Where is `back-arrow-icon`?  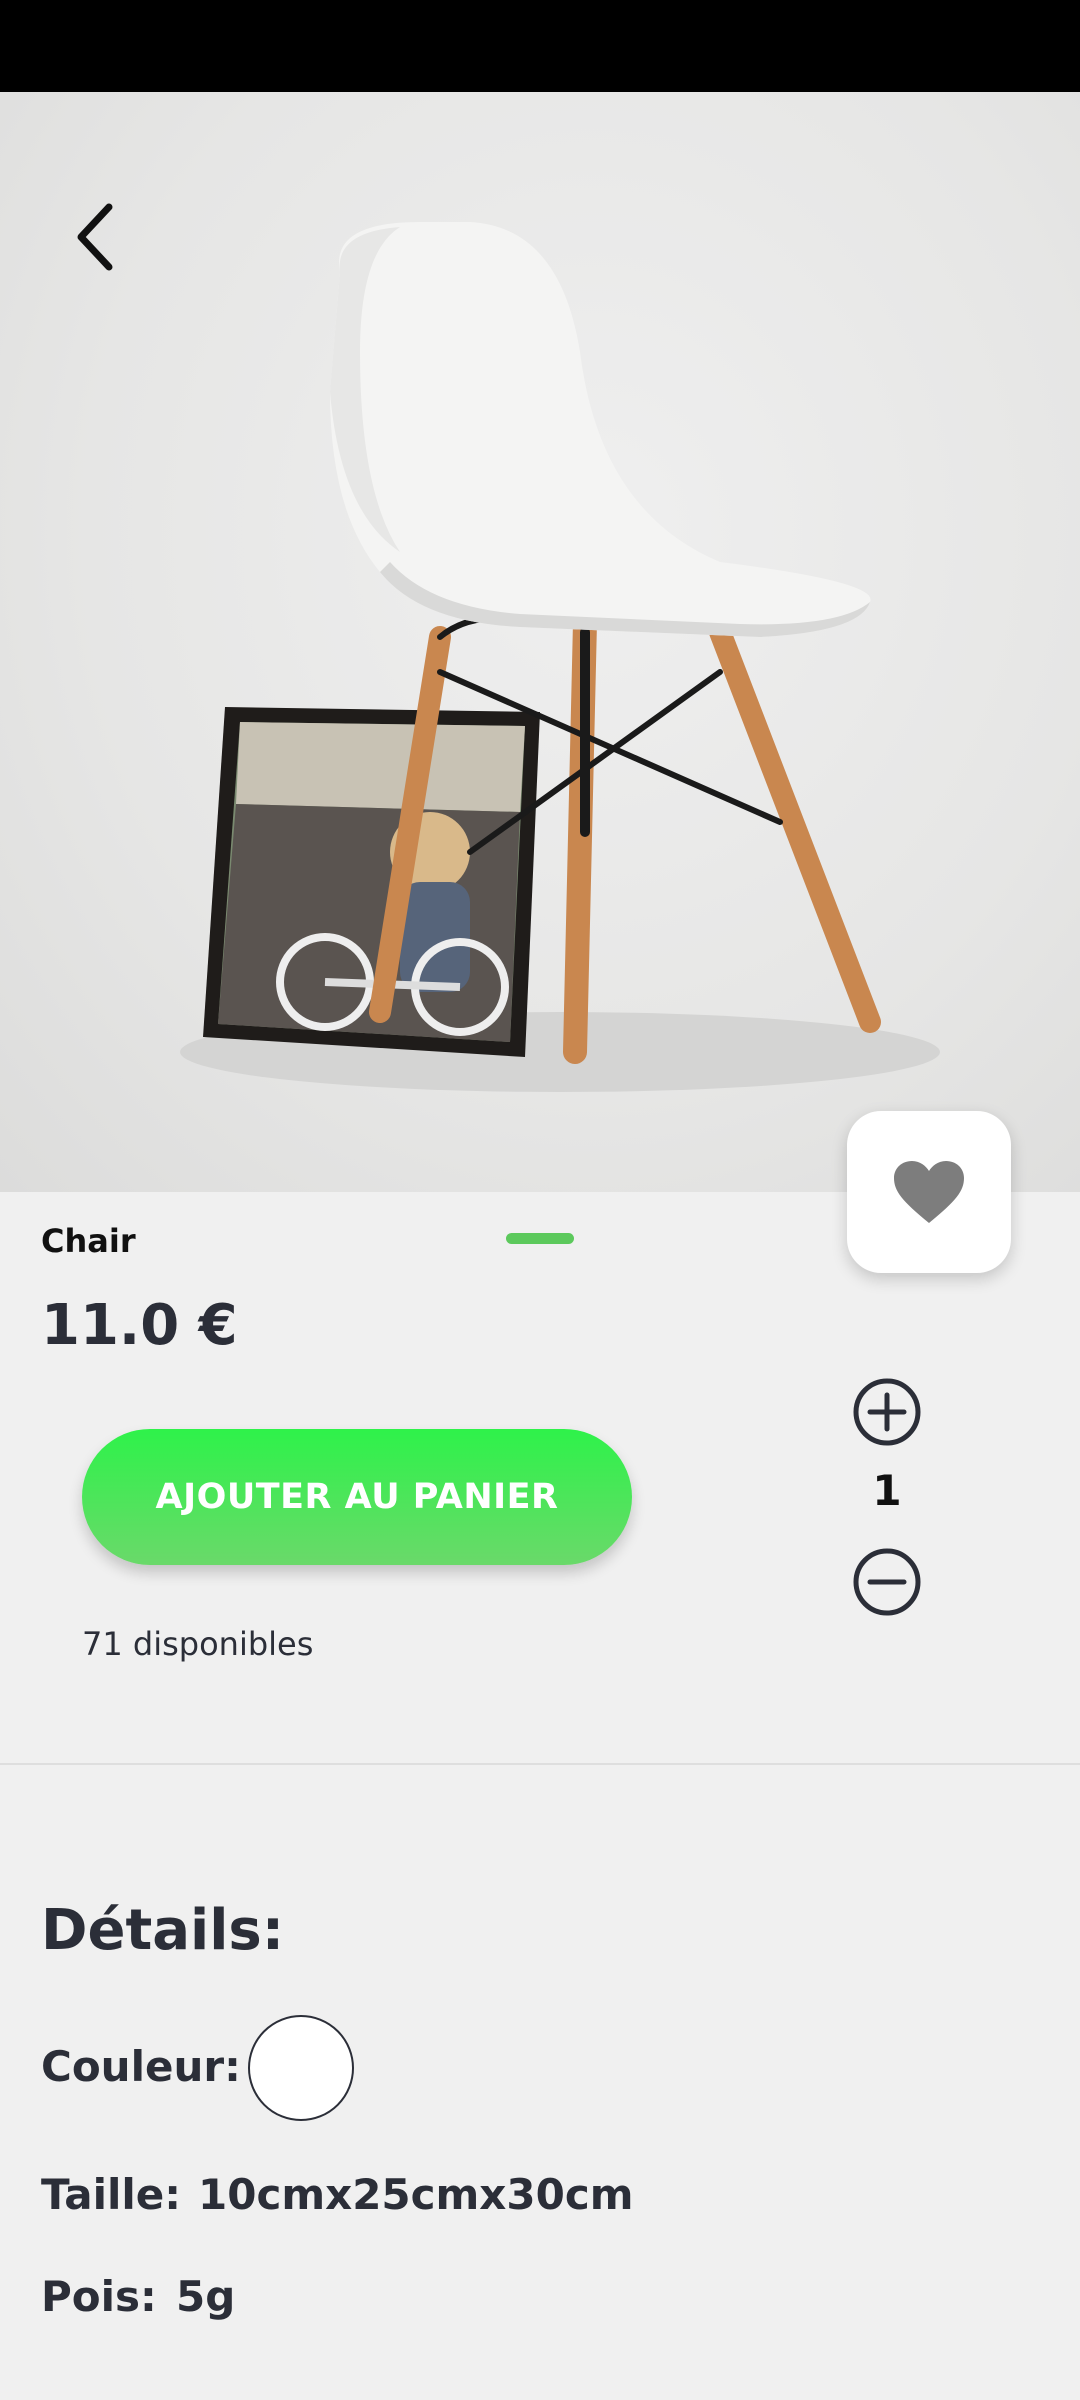 back-arrow-icon is located at coordinates (95, 237).